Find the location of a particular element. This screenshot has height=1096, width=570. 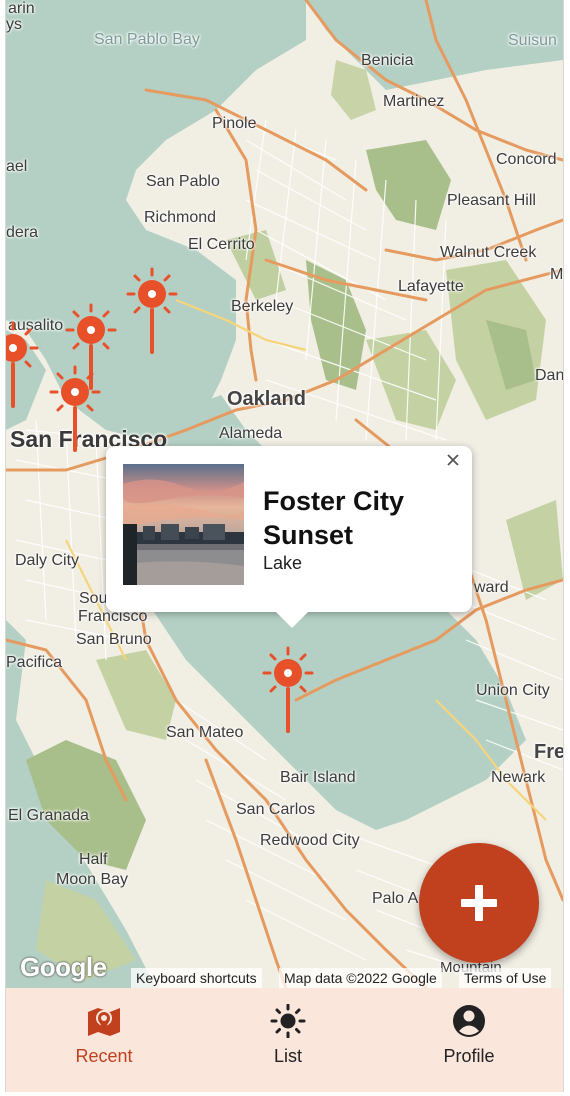

map-label: El Cerrito is located at coordinates (221, 244).